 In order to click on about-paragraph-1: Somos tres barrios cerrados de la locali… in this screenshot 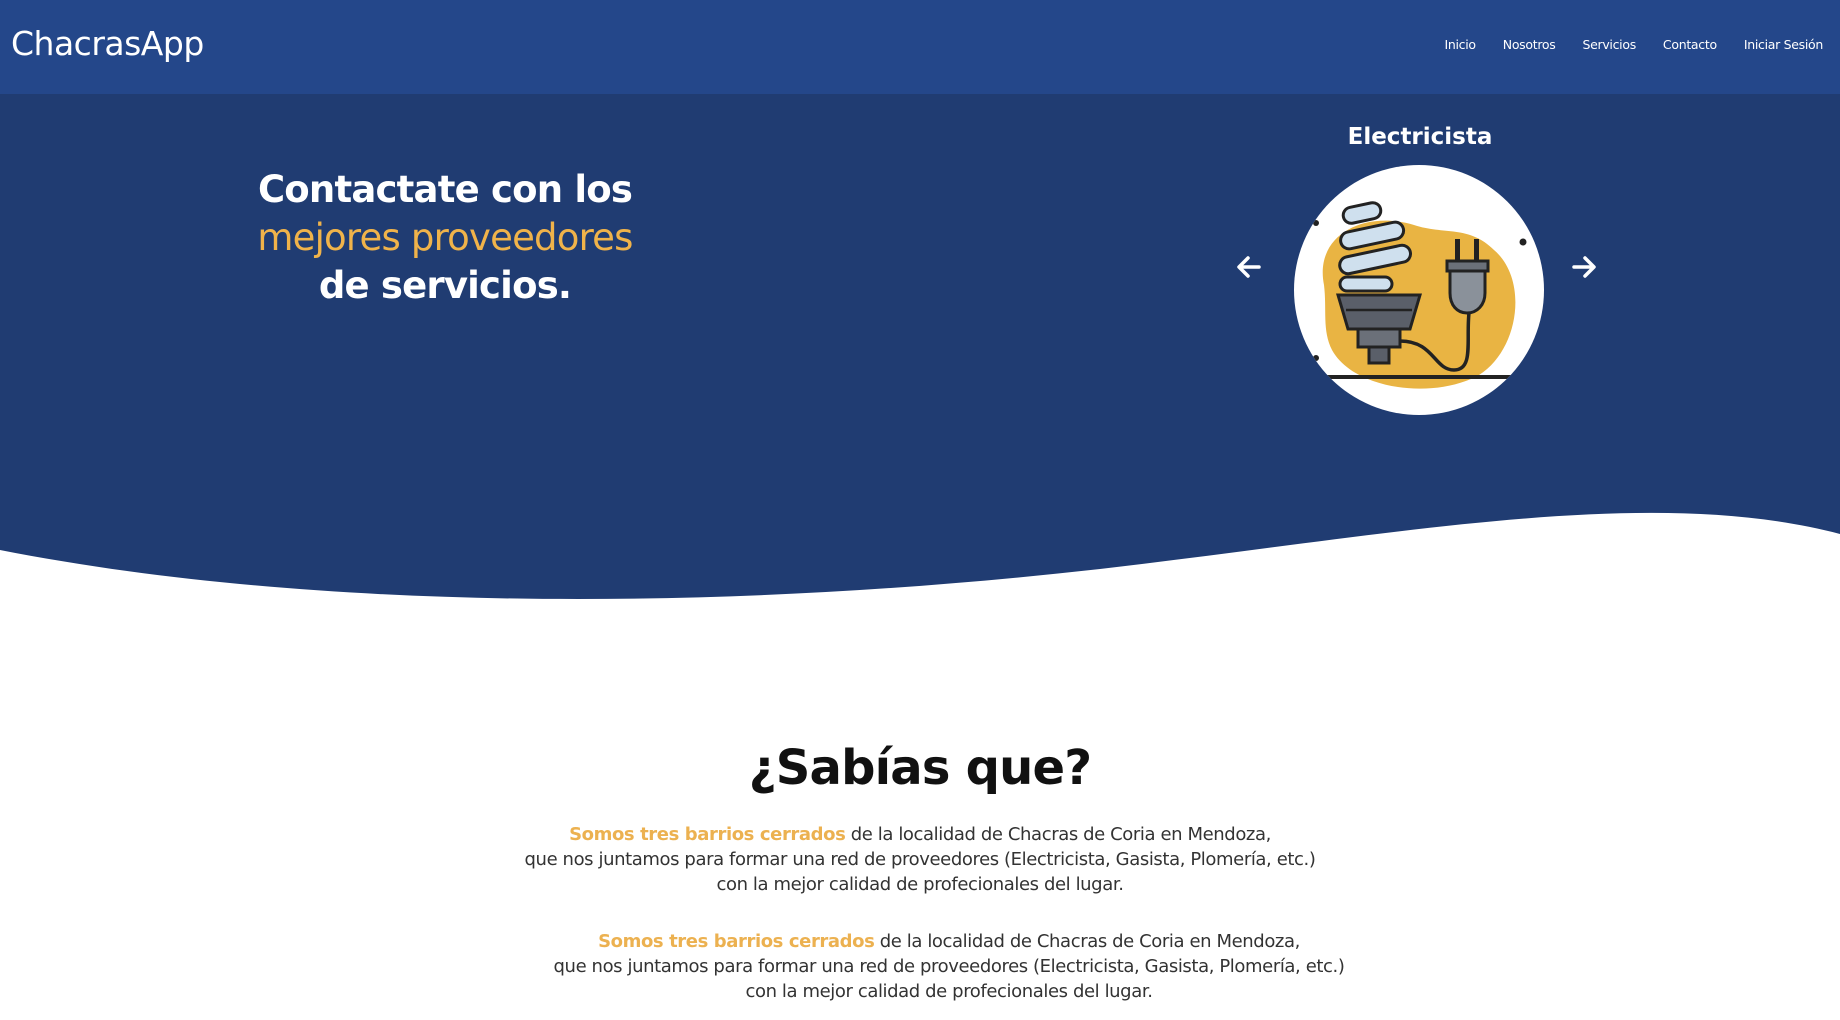, I will do `click(920, 859)`.